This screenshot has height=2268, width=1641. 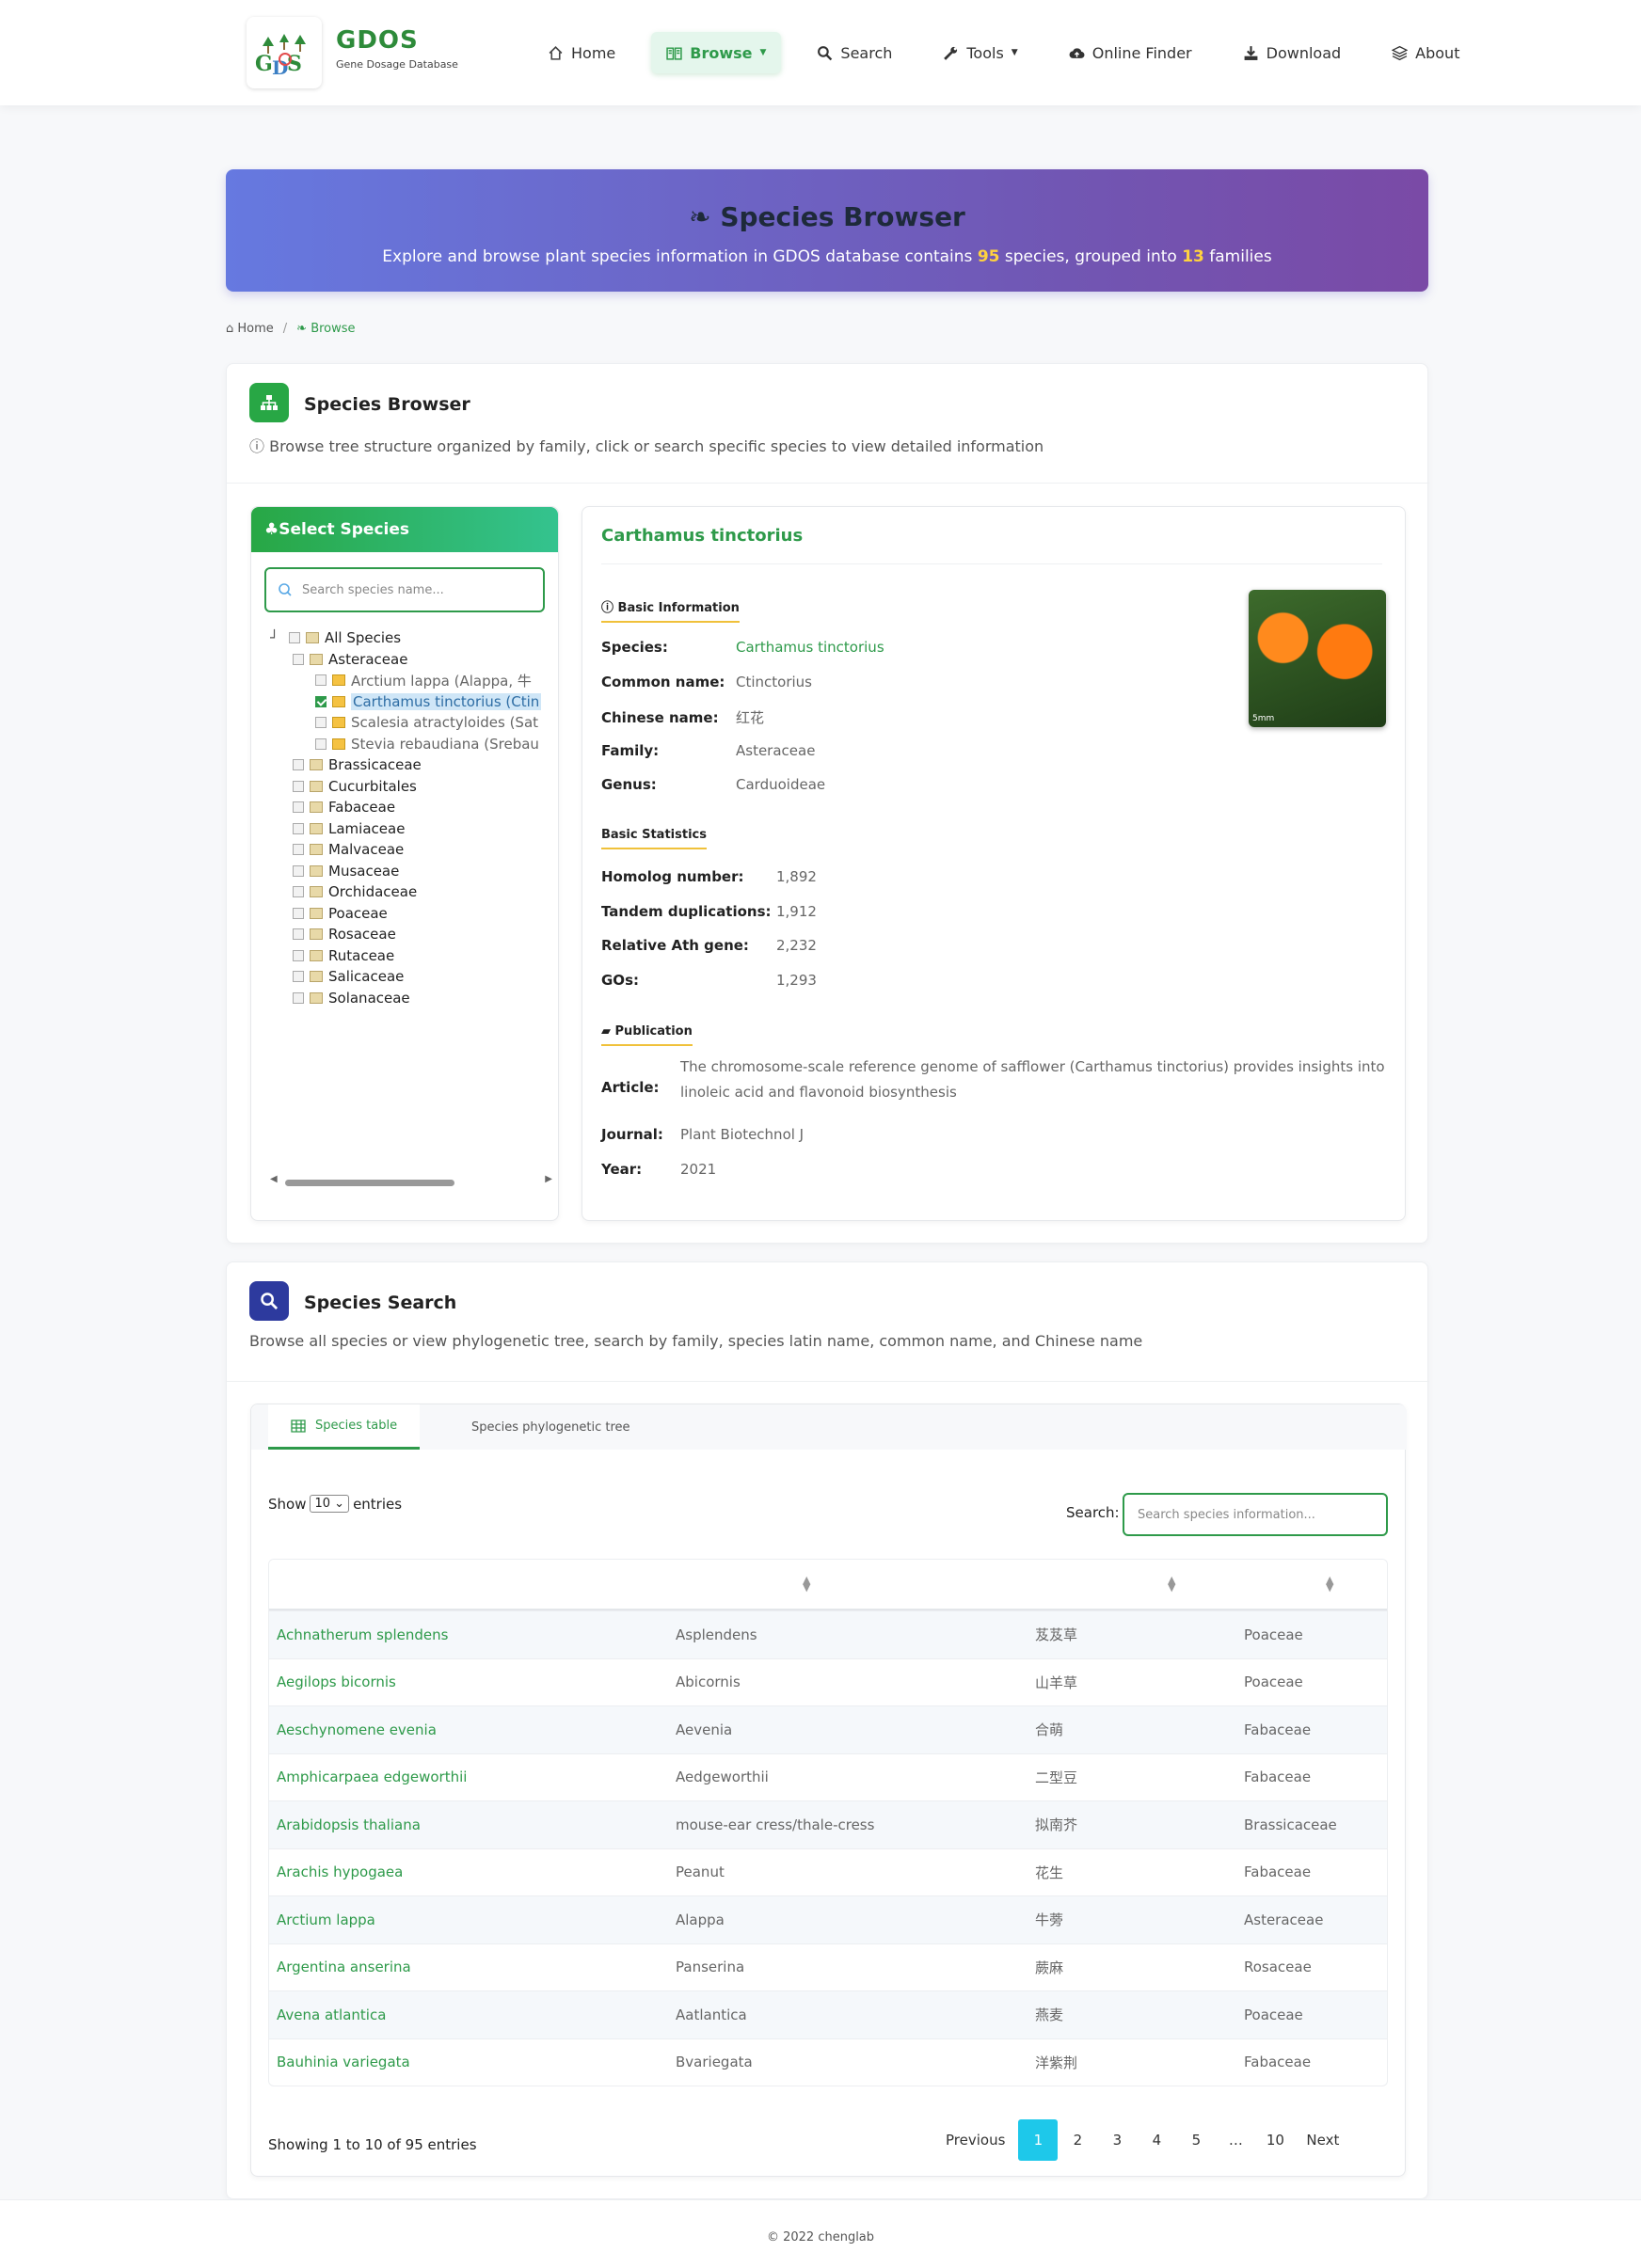 I want to click on tree-family-item: Rosaceae, so click(x=411, y=934).